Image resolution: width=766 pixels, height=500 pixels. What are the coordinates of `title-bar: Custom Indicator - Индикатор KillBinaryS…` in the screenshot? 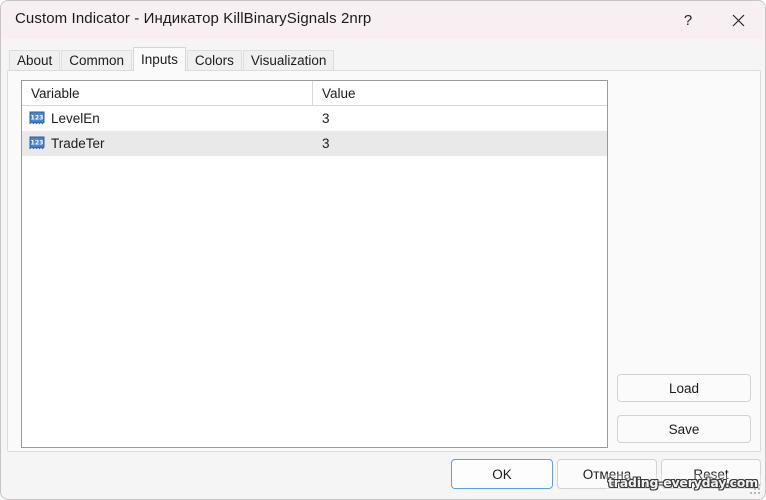 It's located at (383, 20).